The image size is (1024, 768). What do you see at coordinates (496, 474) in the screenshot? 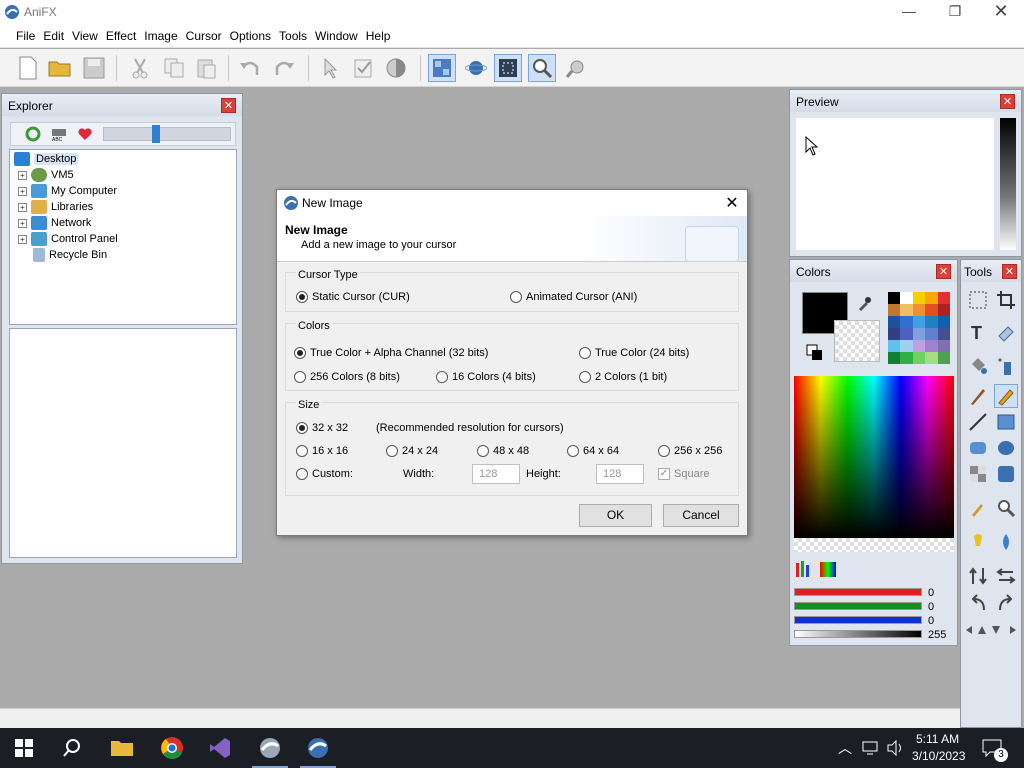
I see `width-input: 128` at bounding box center [496, 474].